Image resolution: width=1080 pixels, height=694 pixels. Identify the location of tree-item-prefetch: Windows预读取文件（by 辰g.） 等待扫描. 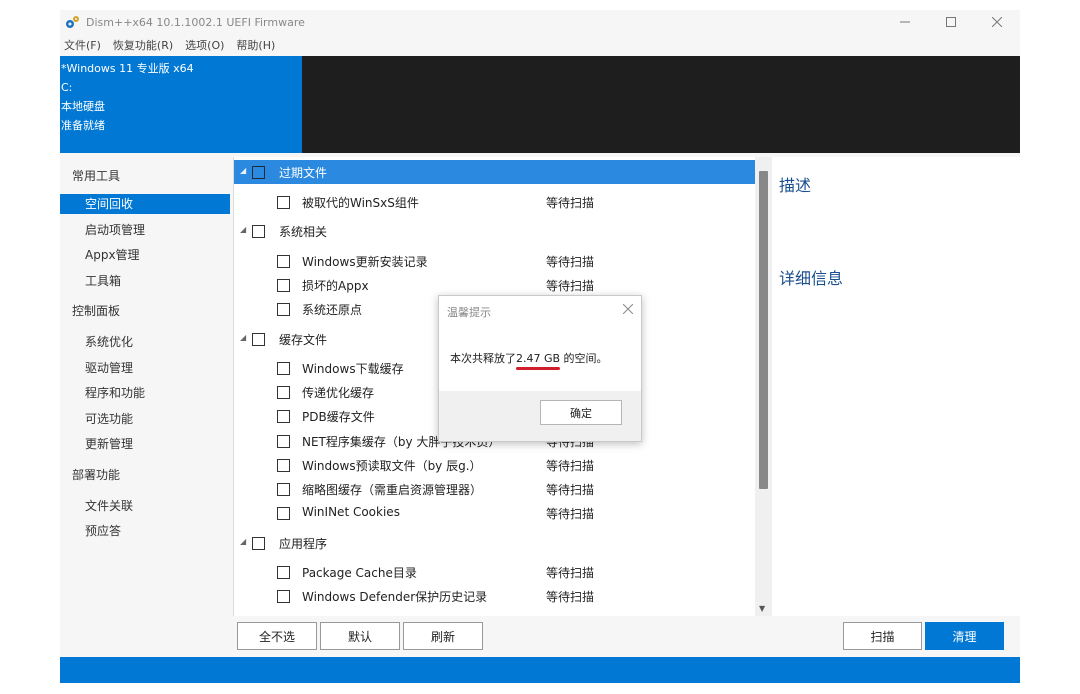
(494, 465).